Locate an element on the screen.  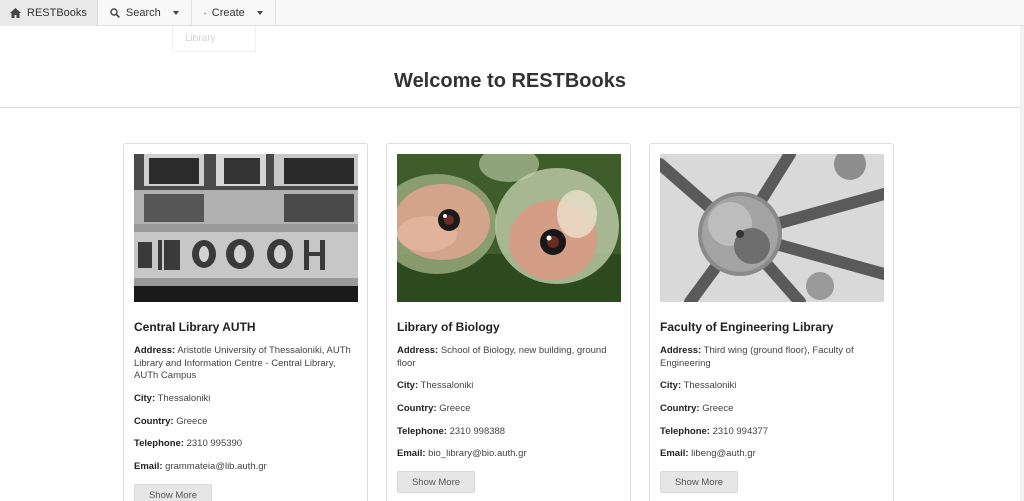
create-menu-label: Create is located at coordinates (228, 13).